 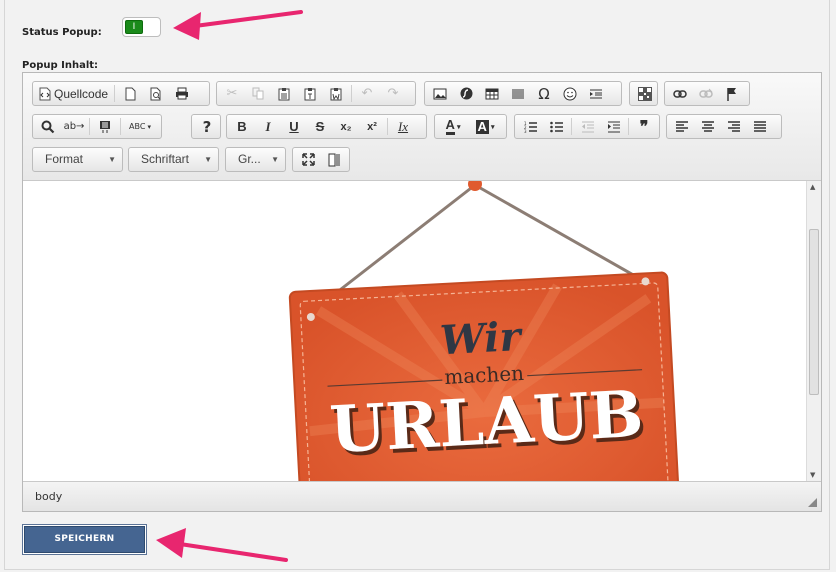 I want to click on numbered-list-button: 123, so click(x=530, y=126).